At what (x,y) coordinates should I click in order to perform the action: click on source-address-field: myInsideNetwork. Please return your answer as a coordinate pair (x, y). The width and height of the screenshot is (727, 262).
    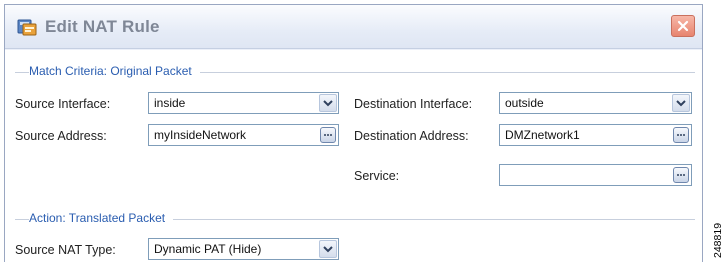
    Looking at the image, I should click on (243, 135).